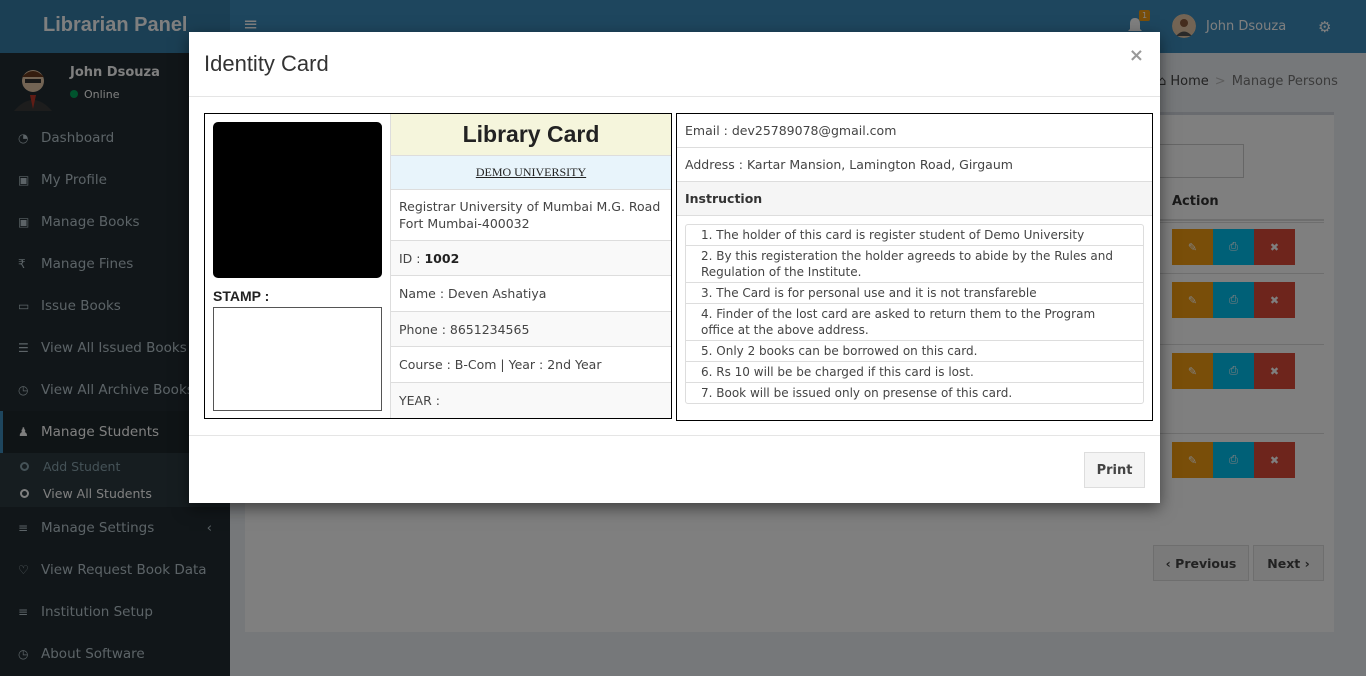  I want to click on card-id: ID : 1002, so click(531, 258).